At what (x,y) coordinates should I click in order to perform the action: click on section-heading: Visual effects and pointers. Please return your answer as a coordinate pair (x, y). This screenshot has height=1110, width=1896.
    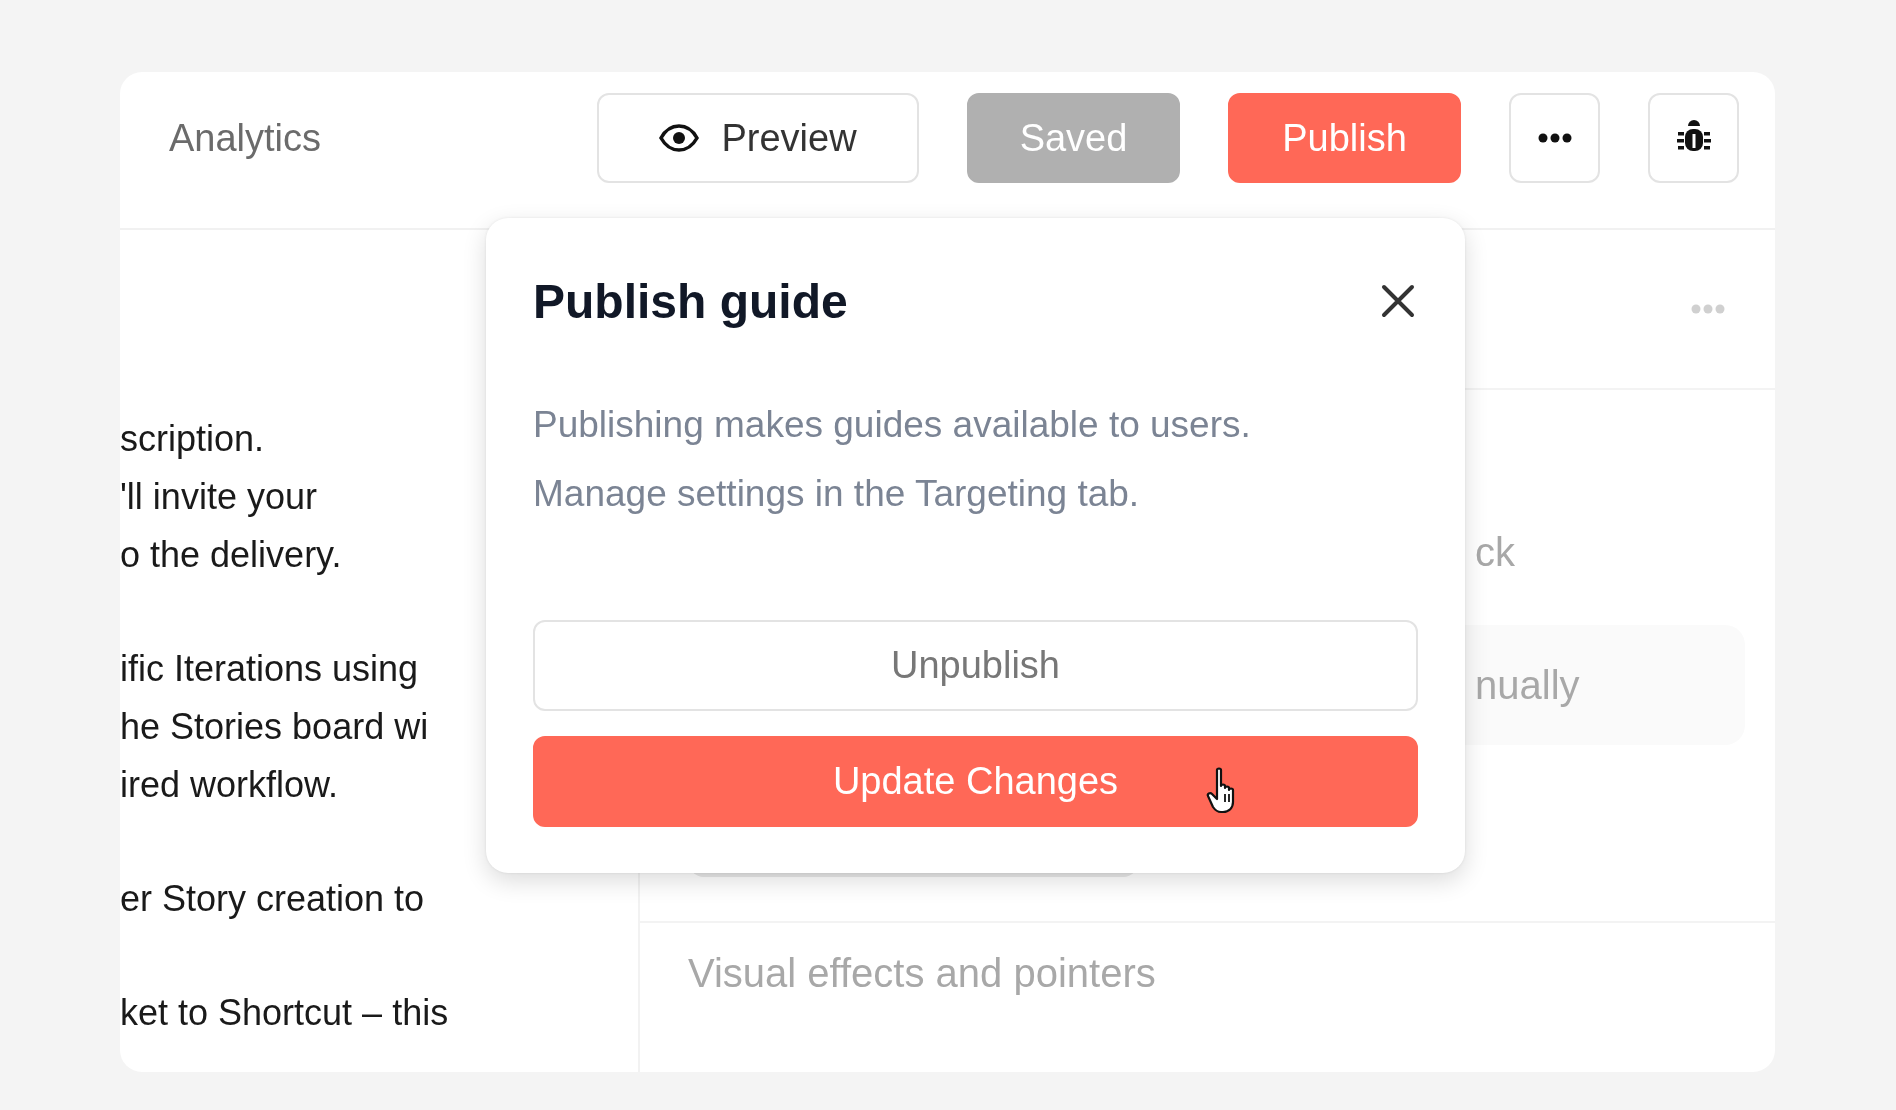
    Looking at the image, I should click on (922, 973).